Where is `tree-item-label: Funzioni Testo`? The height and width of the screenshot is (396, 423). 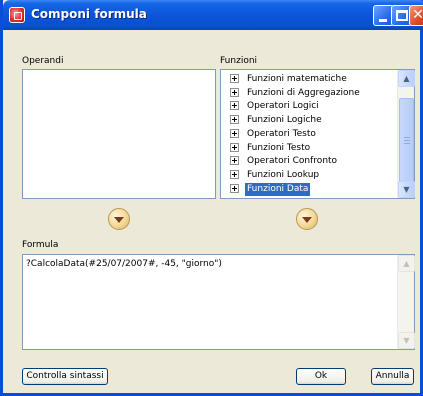
tree-item-label: Funzioni Testo is located at coordinates (279, 147).